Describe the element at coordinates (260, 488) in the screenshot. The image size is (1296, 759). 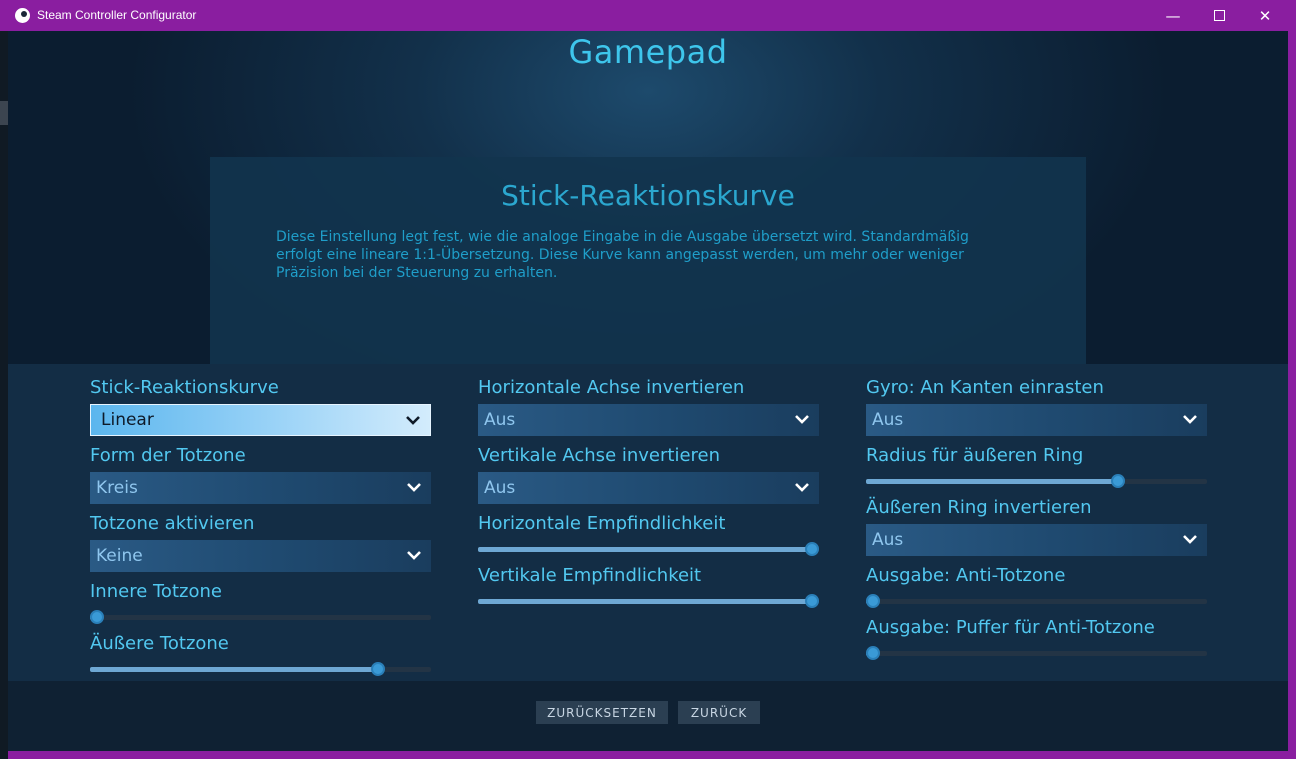
I see `deadzone-shape-dropdown: Kreis` at that location.